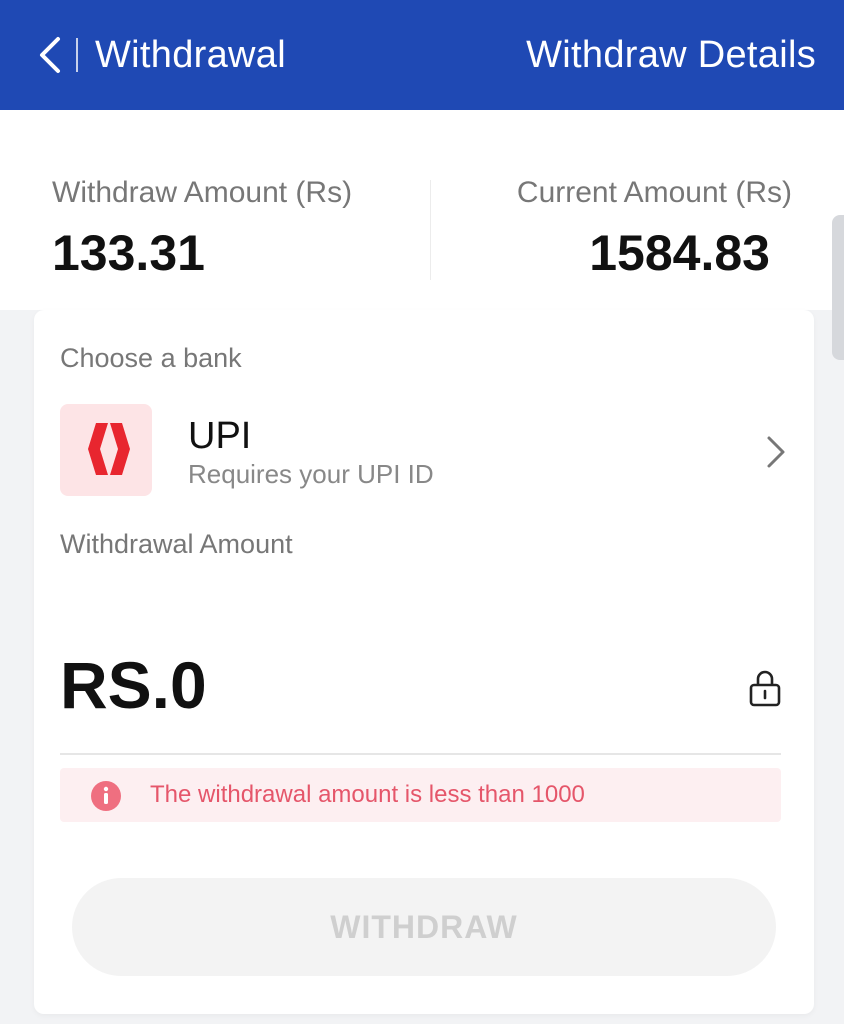 This screenshot has height=1024, width=844. I want to click on bank-description: Requires your UPI ID, so click(311, 474).